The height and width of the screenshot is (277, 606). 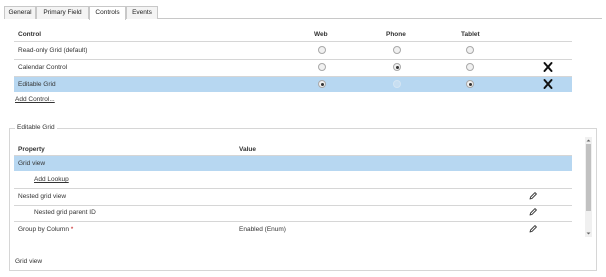 What do you see at coordinates (20, 12) in the screenshot?
I see `tab-general: General` at bounding box center [20, 12].